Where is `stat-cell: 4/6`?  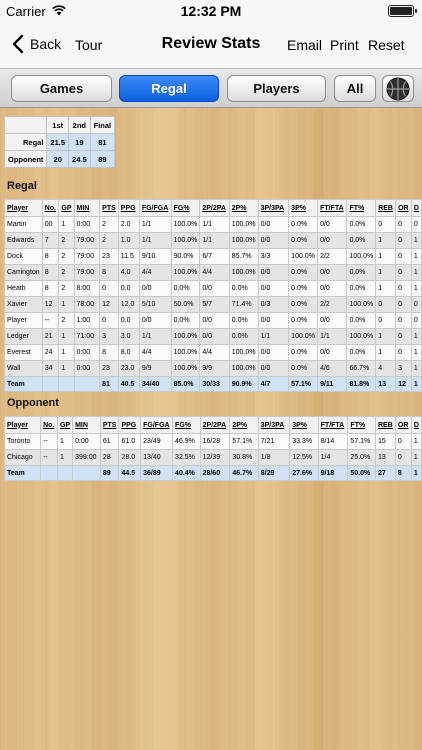 stat-cell: 4/6 is located at coordinates (332, 368).